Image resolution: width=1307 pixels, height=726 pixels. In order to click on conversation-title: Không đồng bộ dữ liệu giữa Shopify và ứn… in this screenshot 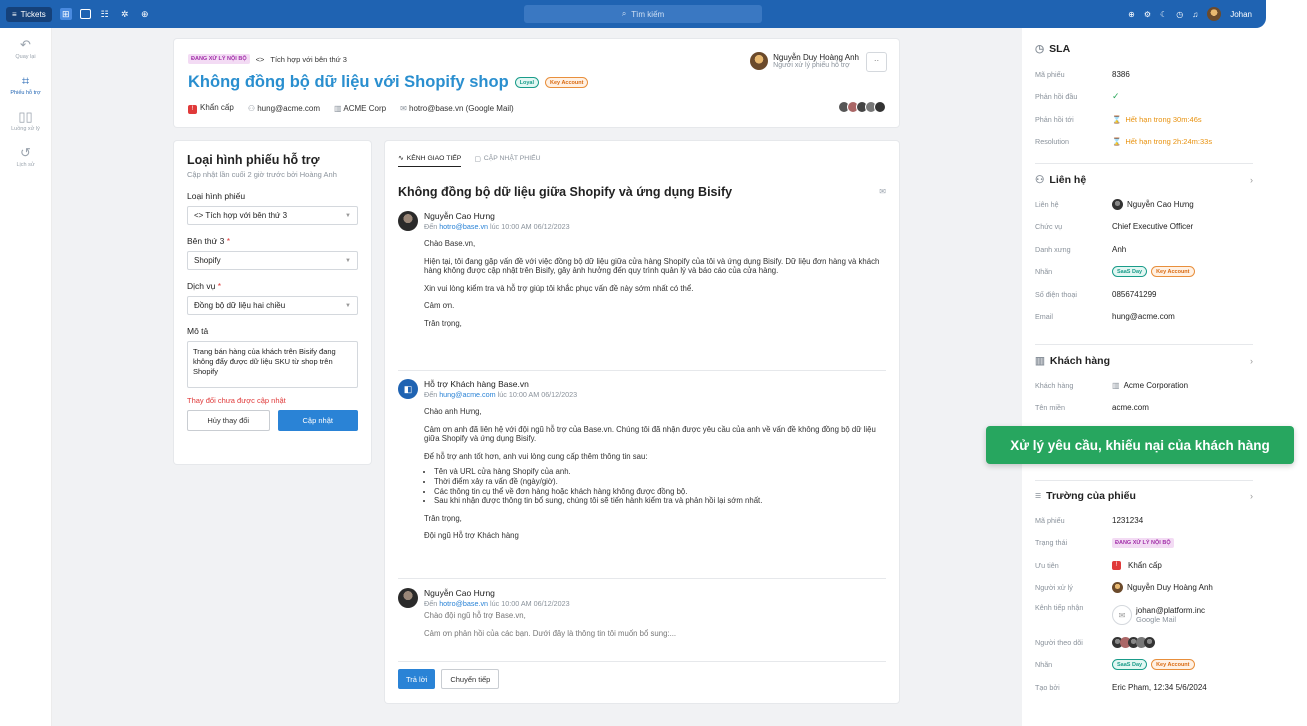, I will do `click(565, 192)`.